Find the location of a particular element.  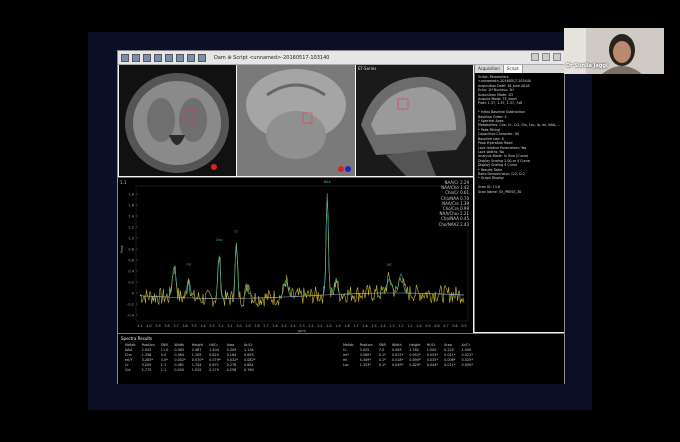

axial-mri-image is located at coordinates (177, 120).